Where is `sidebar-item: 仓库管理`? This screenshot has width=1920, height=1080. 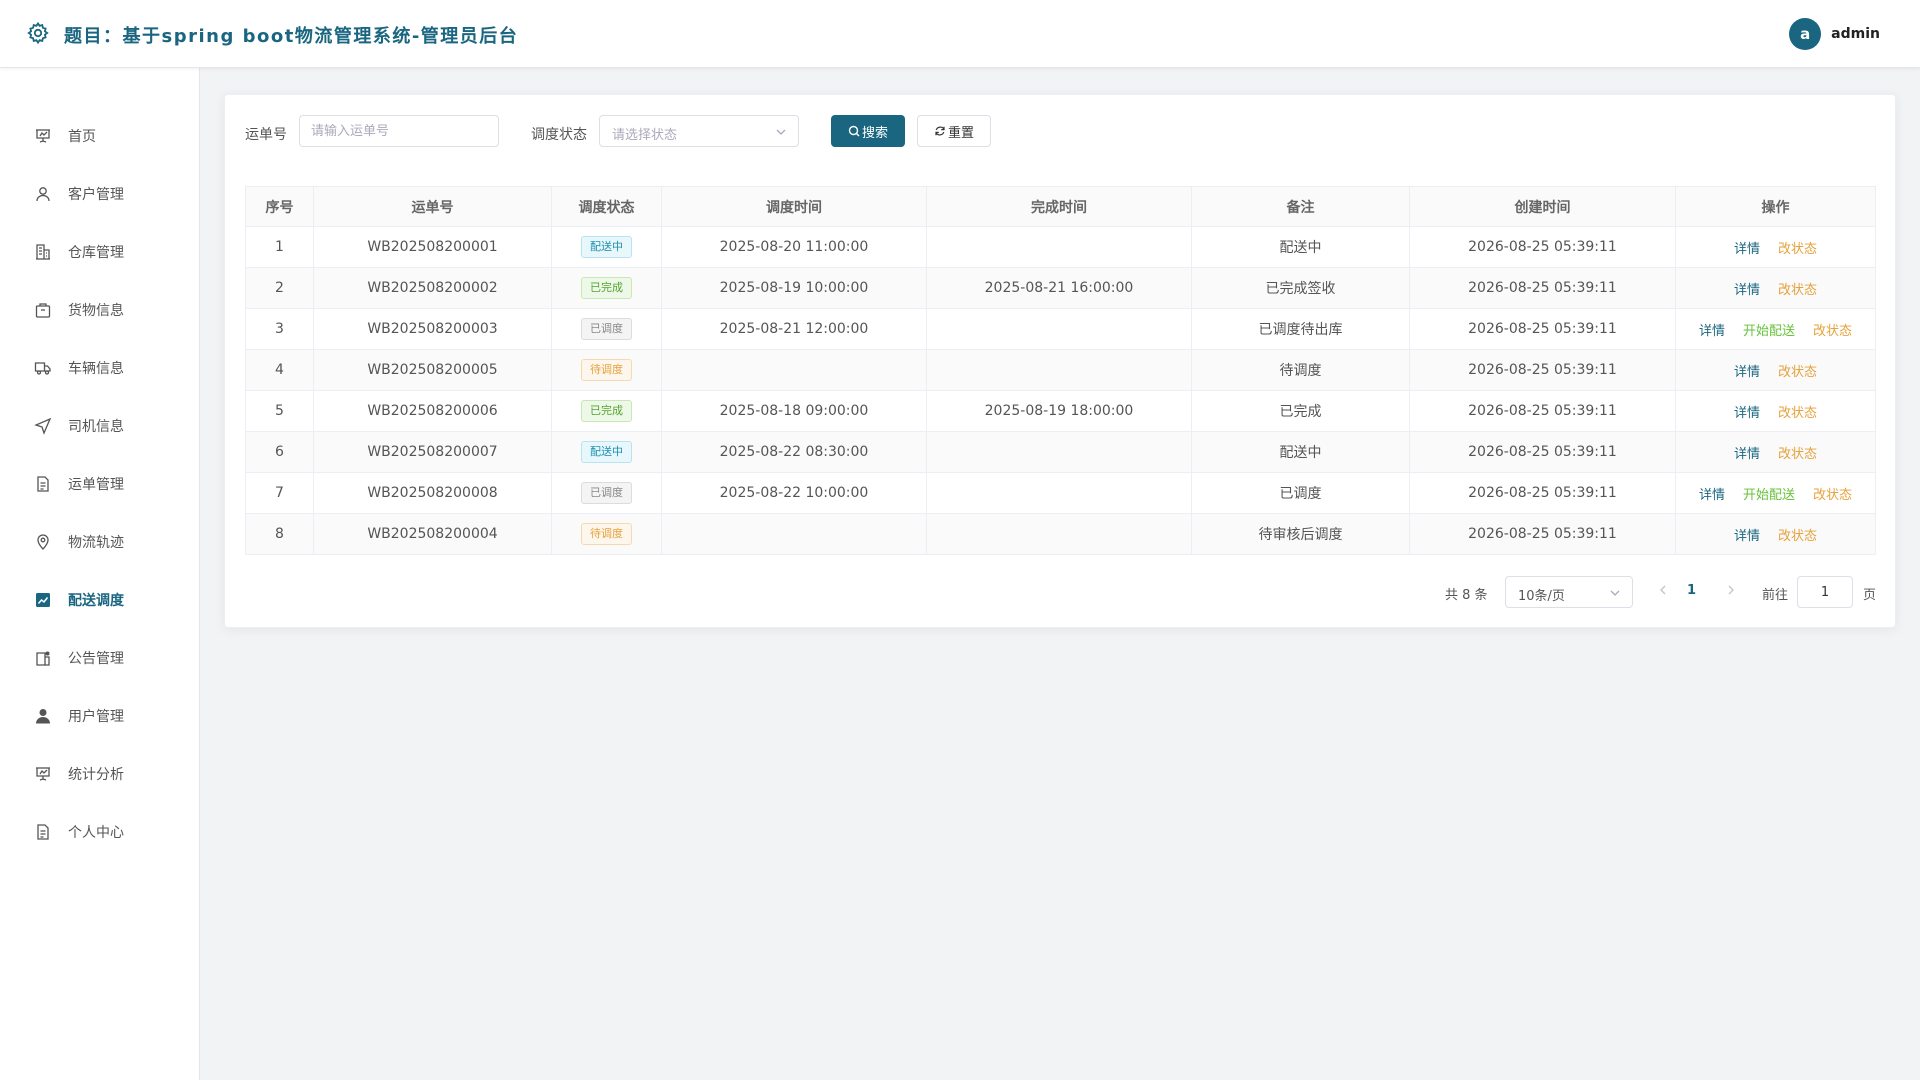
sidebar-item: 仓库管理 is located at coordinates (99, 252).